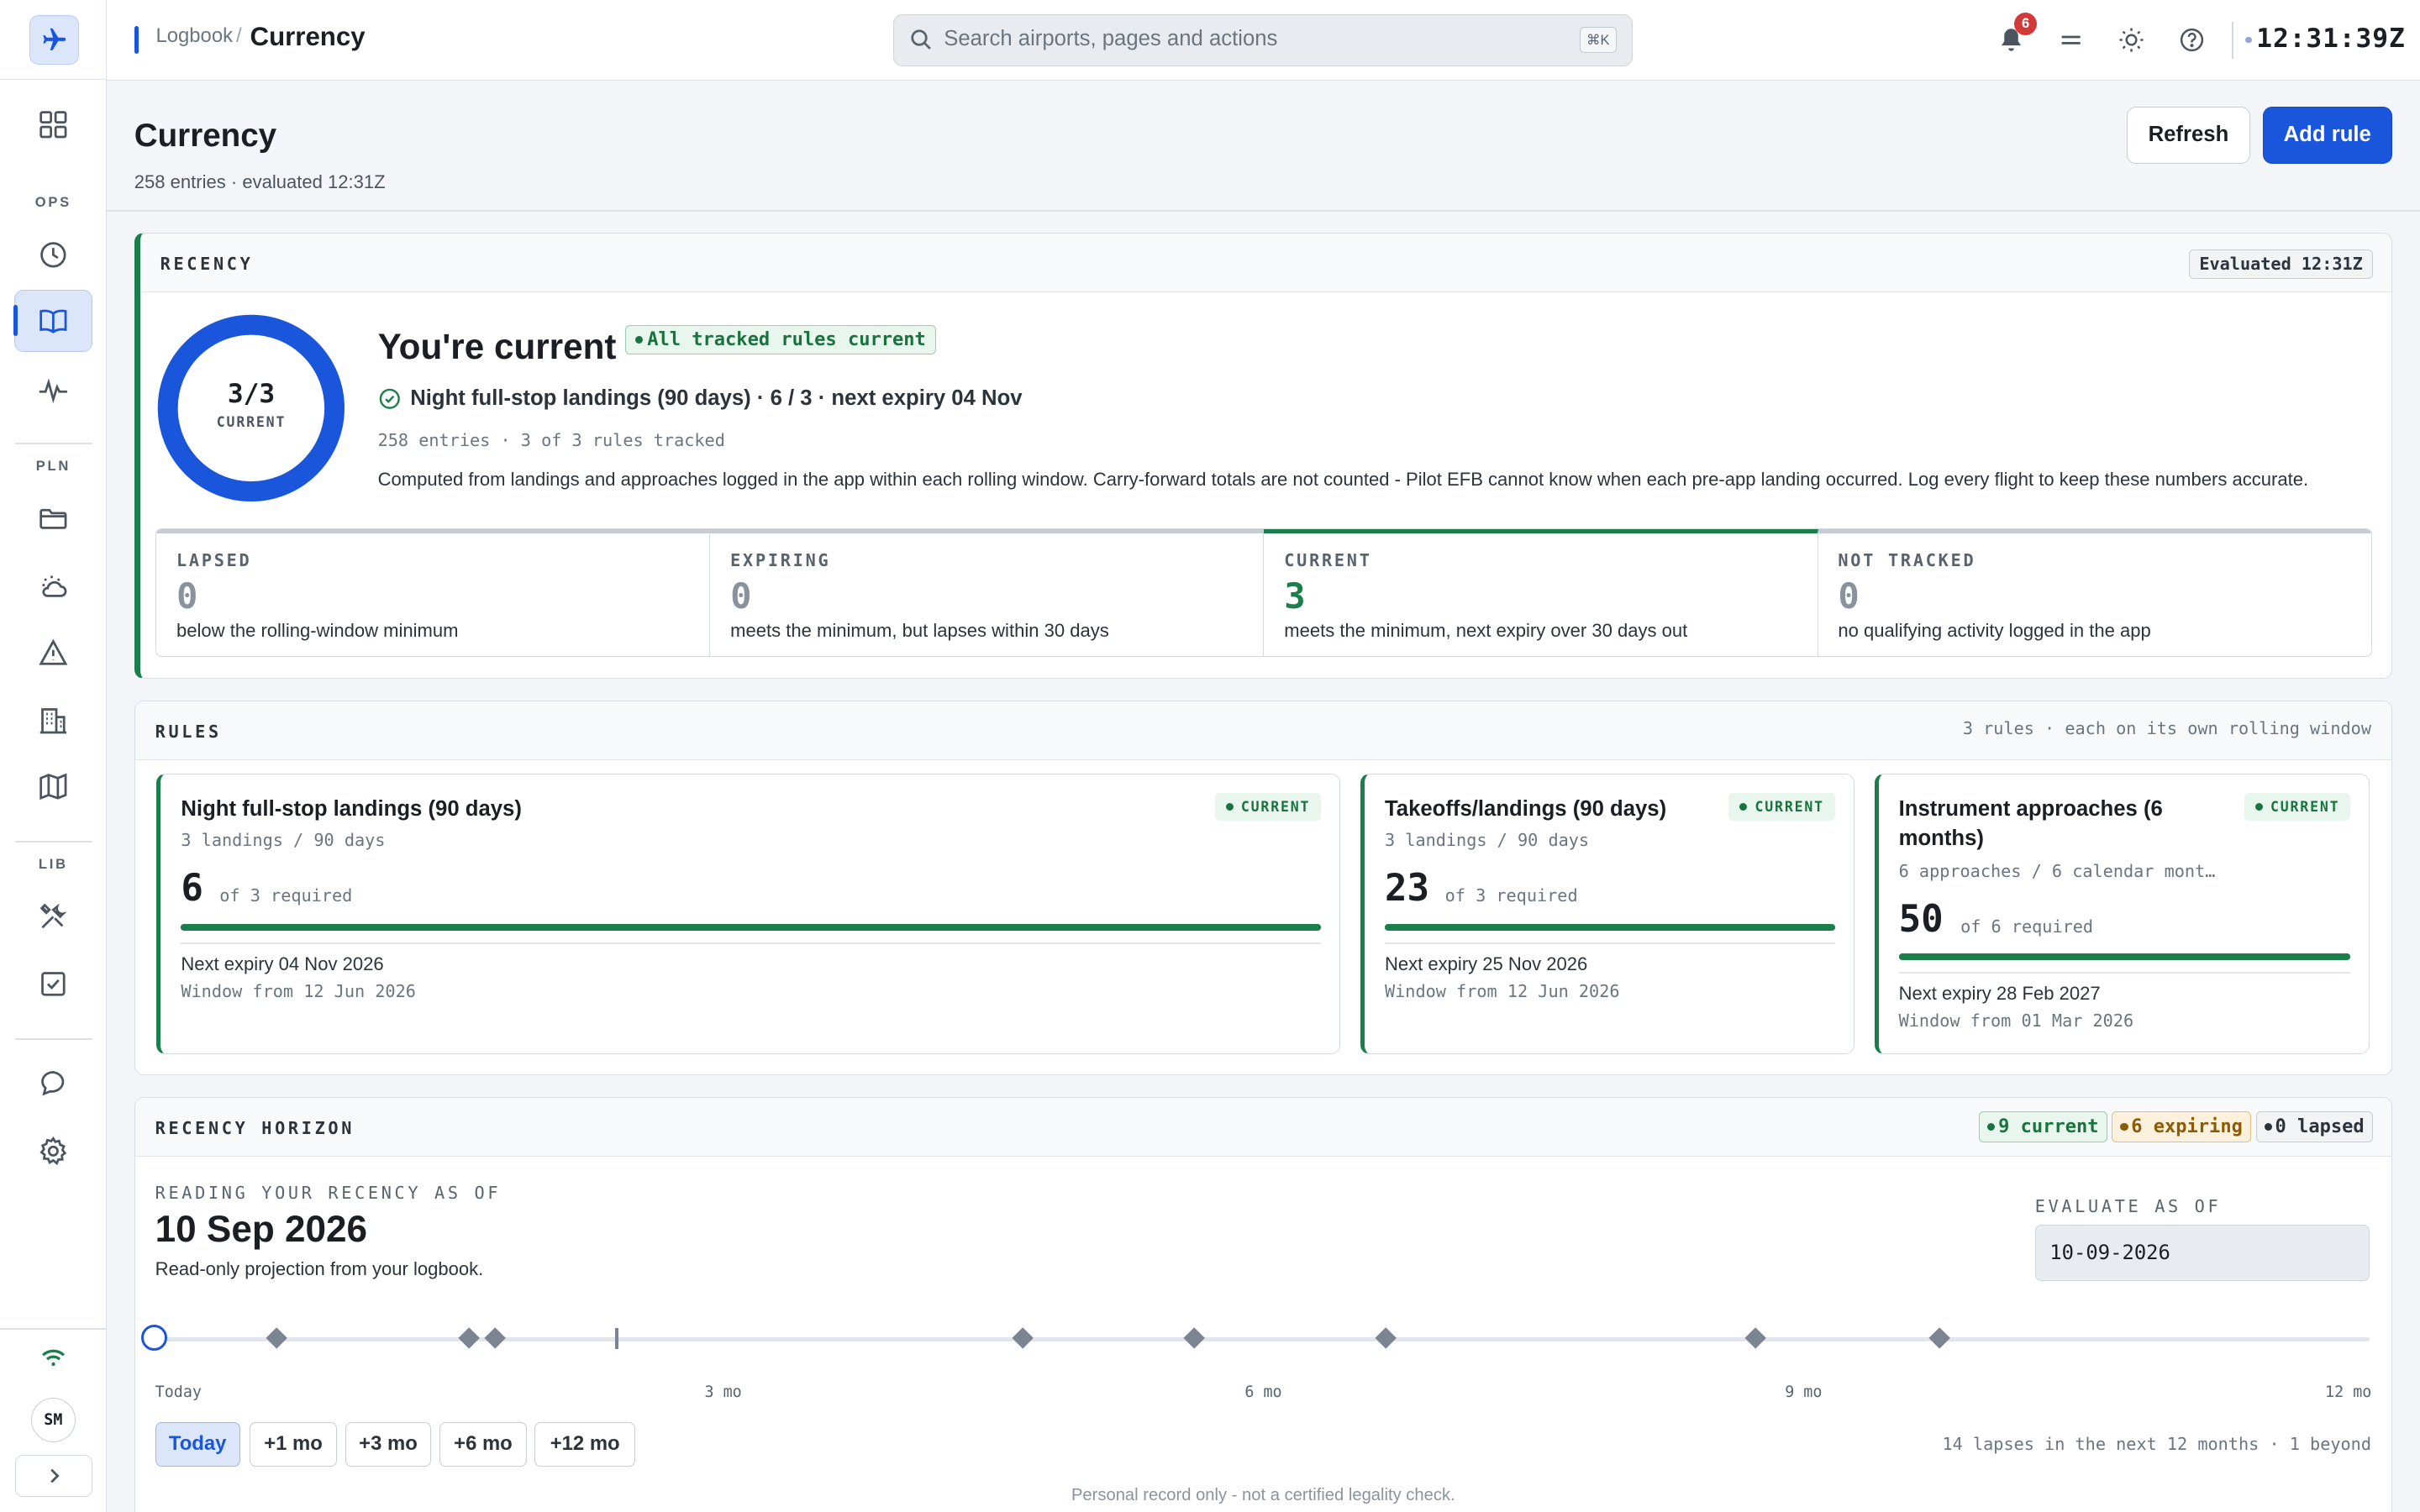 The width and height of the screenshot is (2420, 1512). I want to click on timeline-label-today: Today, so click(178, 1392).